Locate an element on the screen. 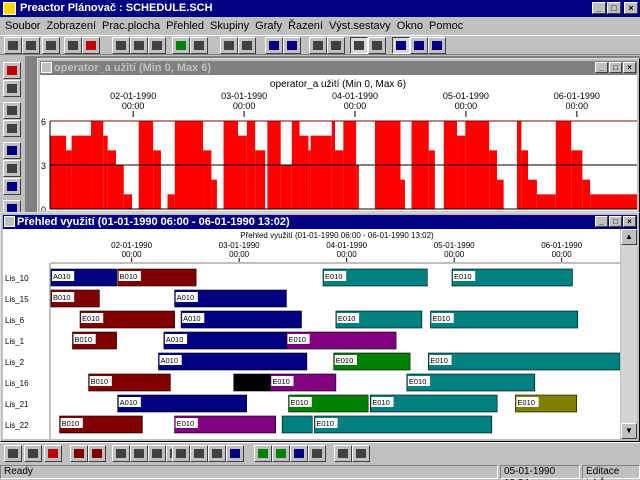 The width and height of the screenshot is (640, 480). menu-item: Přehled is located at coordinates (185, 26).